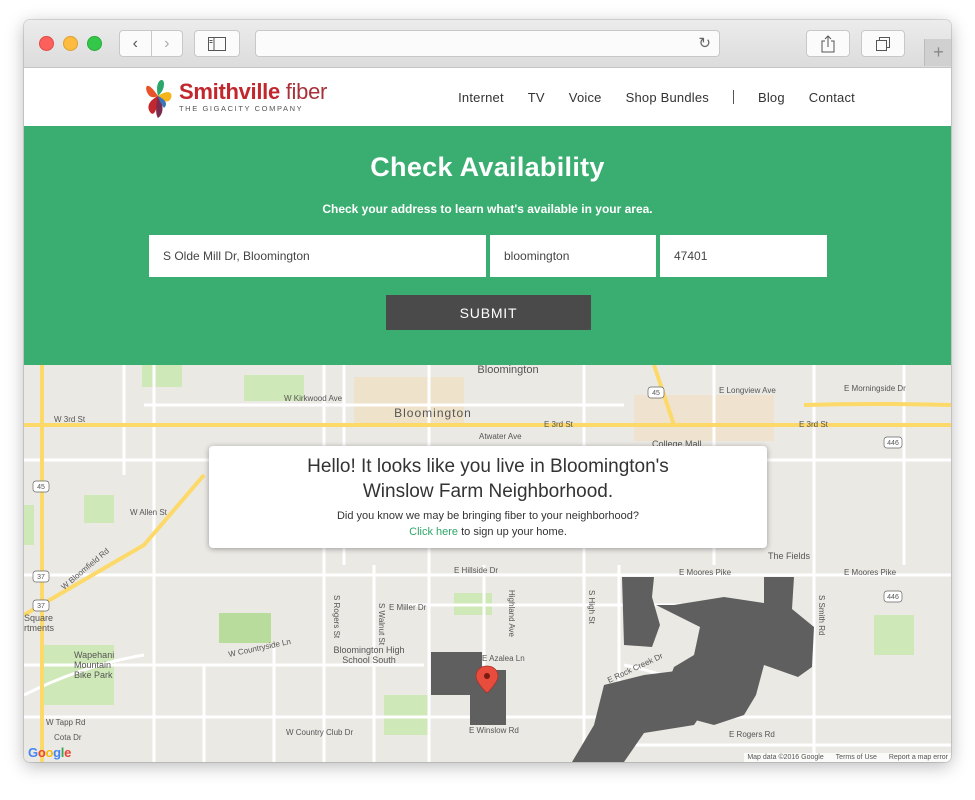 This screenshot has width=975, height=800. Describe the element at coordinates (381, 624) in the screenshot. I see `map-label-s-walnut: S Walnut St` at that location.